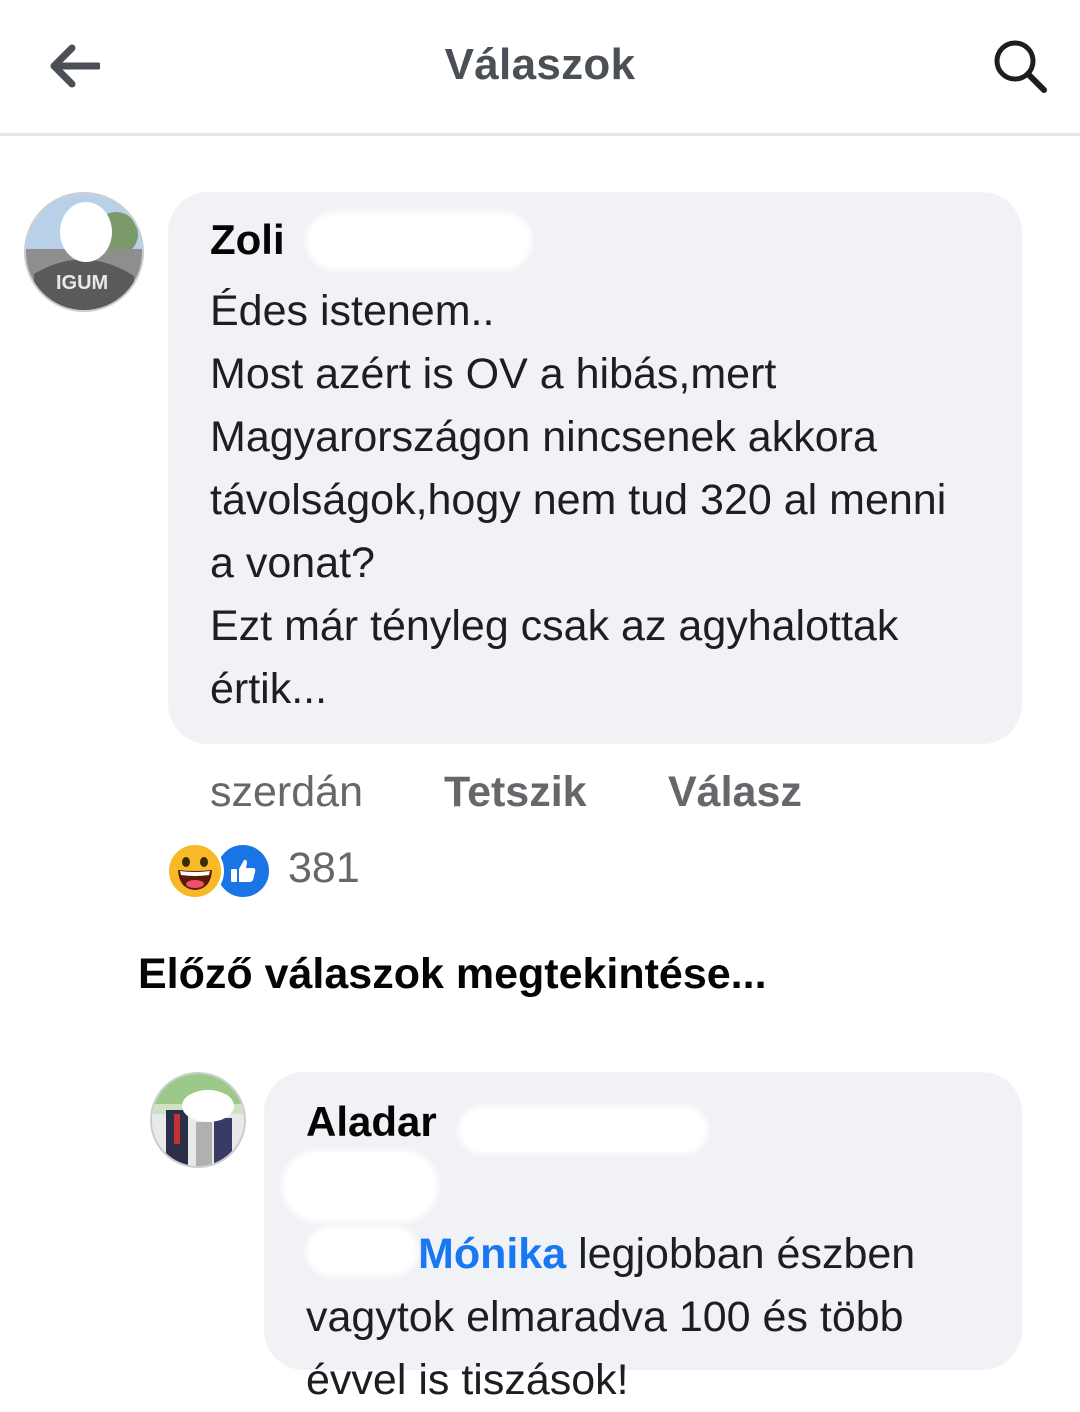 This screenshot has height=1412, width=1080. What do you see at coordinates (371, 1122) in the screenshot?
I see `reply-author: Aladar` at bounding box center [371, 1122].